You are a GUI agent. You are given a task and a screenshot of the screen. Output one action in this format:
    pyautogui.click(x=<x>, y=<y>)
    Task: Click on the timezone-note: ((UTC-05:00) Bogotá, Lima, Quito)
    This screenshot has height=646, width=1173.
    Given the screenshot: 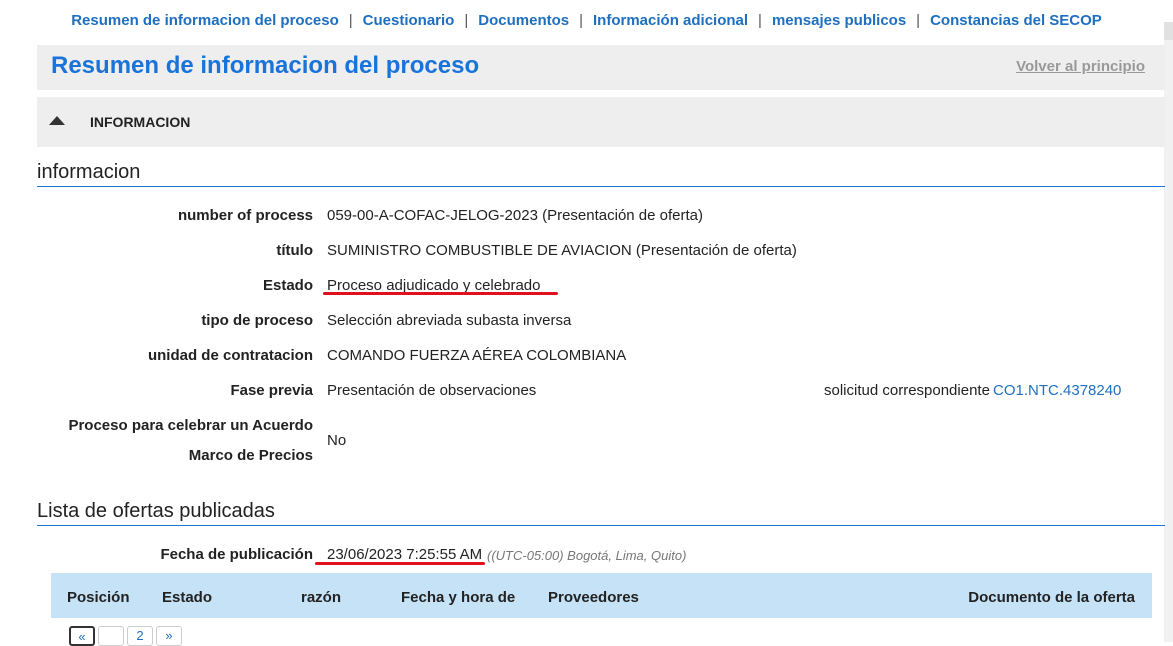 What is the action you would take?
    pyautogui.click(x=587, y=555)
    